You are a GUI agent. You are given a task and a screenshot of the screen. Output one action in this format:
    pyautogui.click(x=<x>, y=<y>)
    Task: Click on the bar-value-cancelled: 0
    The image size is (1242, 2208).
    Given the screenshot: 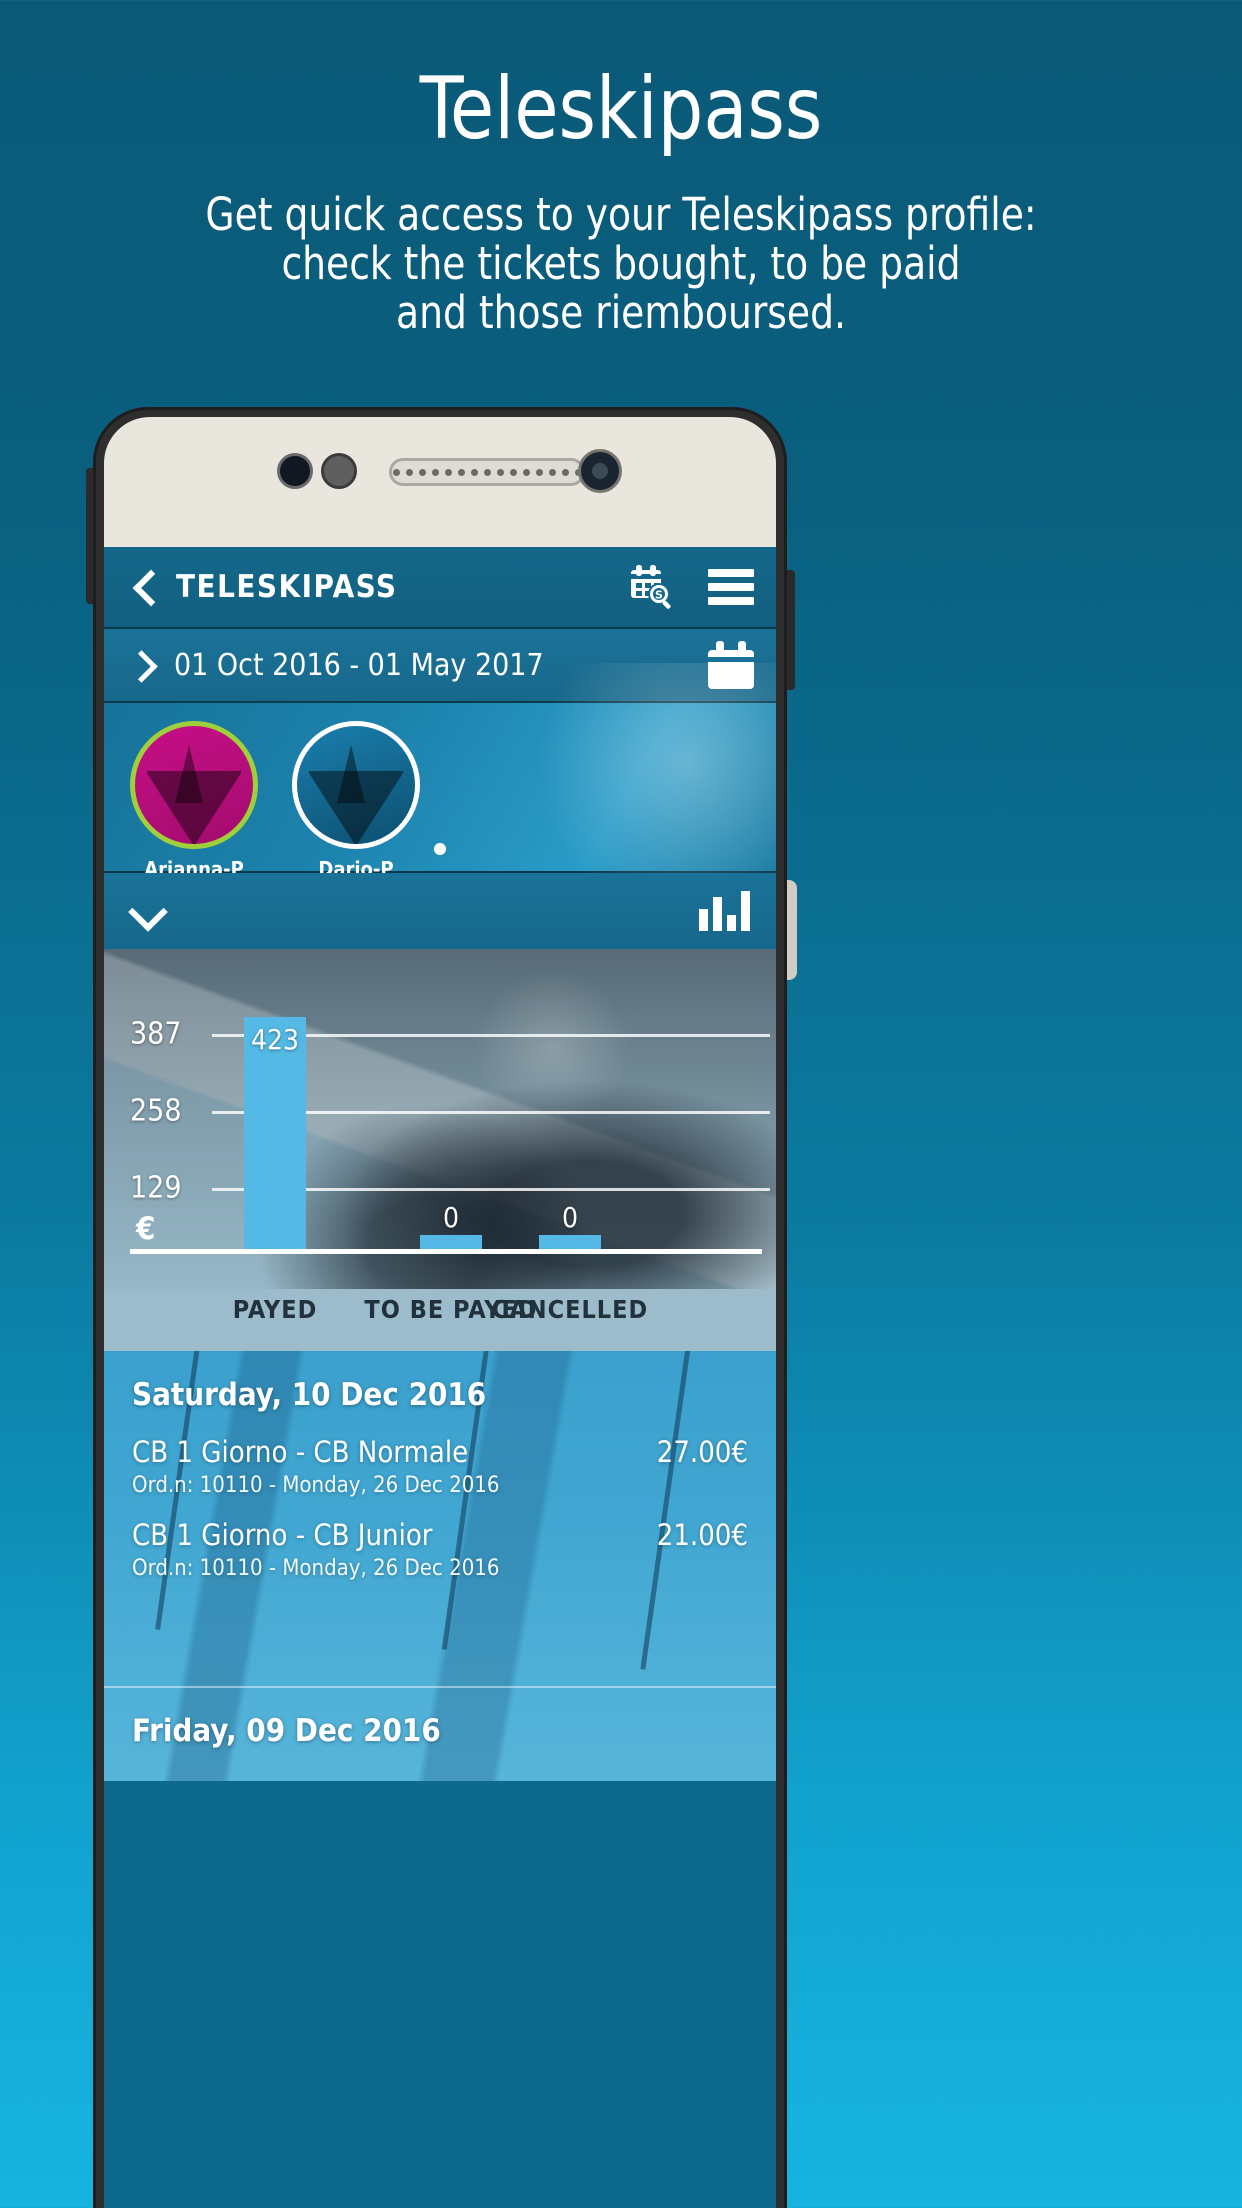 What is the action you would take?
    pyautogui.click(x=570, y=1217)
    